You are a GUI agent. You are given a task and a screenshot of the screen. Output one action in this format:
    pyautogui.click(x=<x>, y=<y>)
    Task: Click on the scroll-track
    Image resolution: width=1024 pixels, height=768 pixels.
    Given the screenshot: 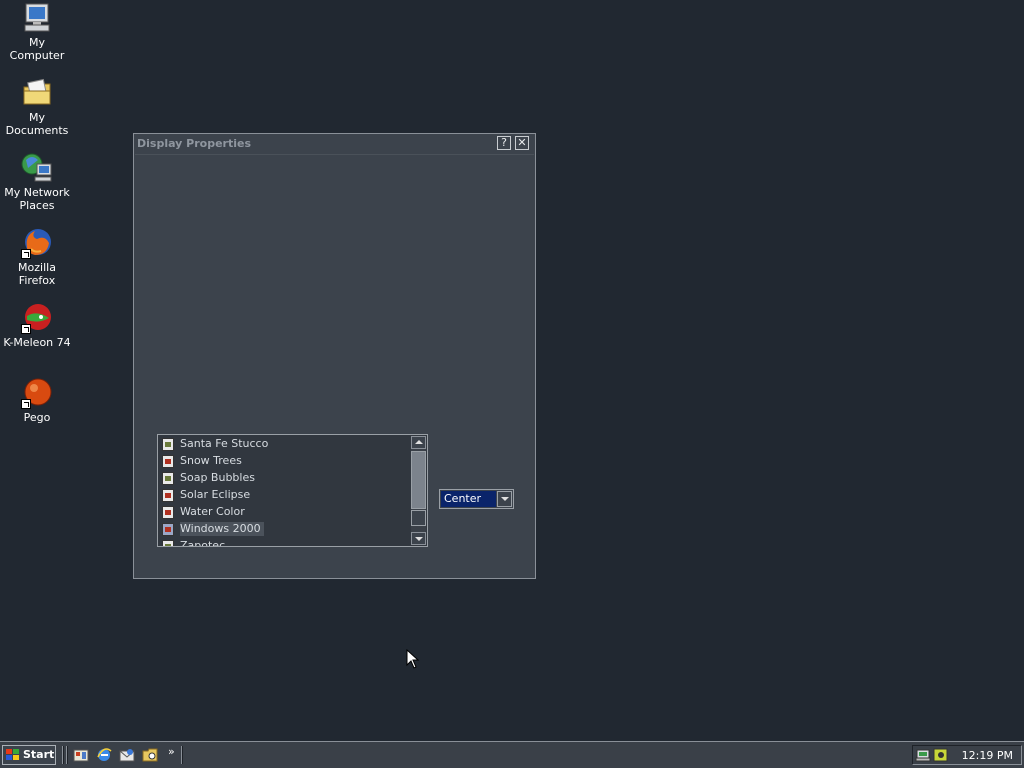 What is the action you would take?
    pyautogui.click(x=418, y=518)
    